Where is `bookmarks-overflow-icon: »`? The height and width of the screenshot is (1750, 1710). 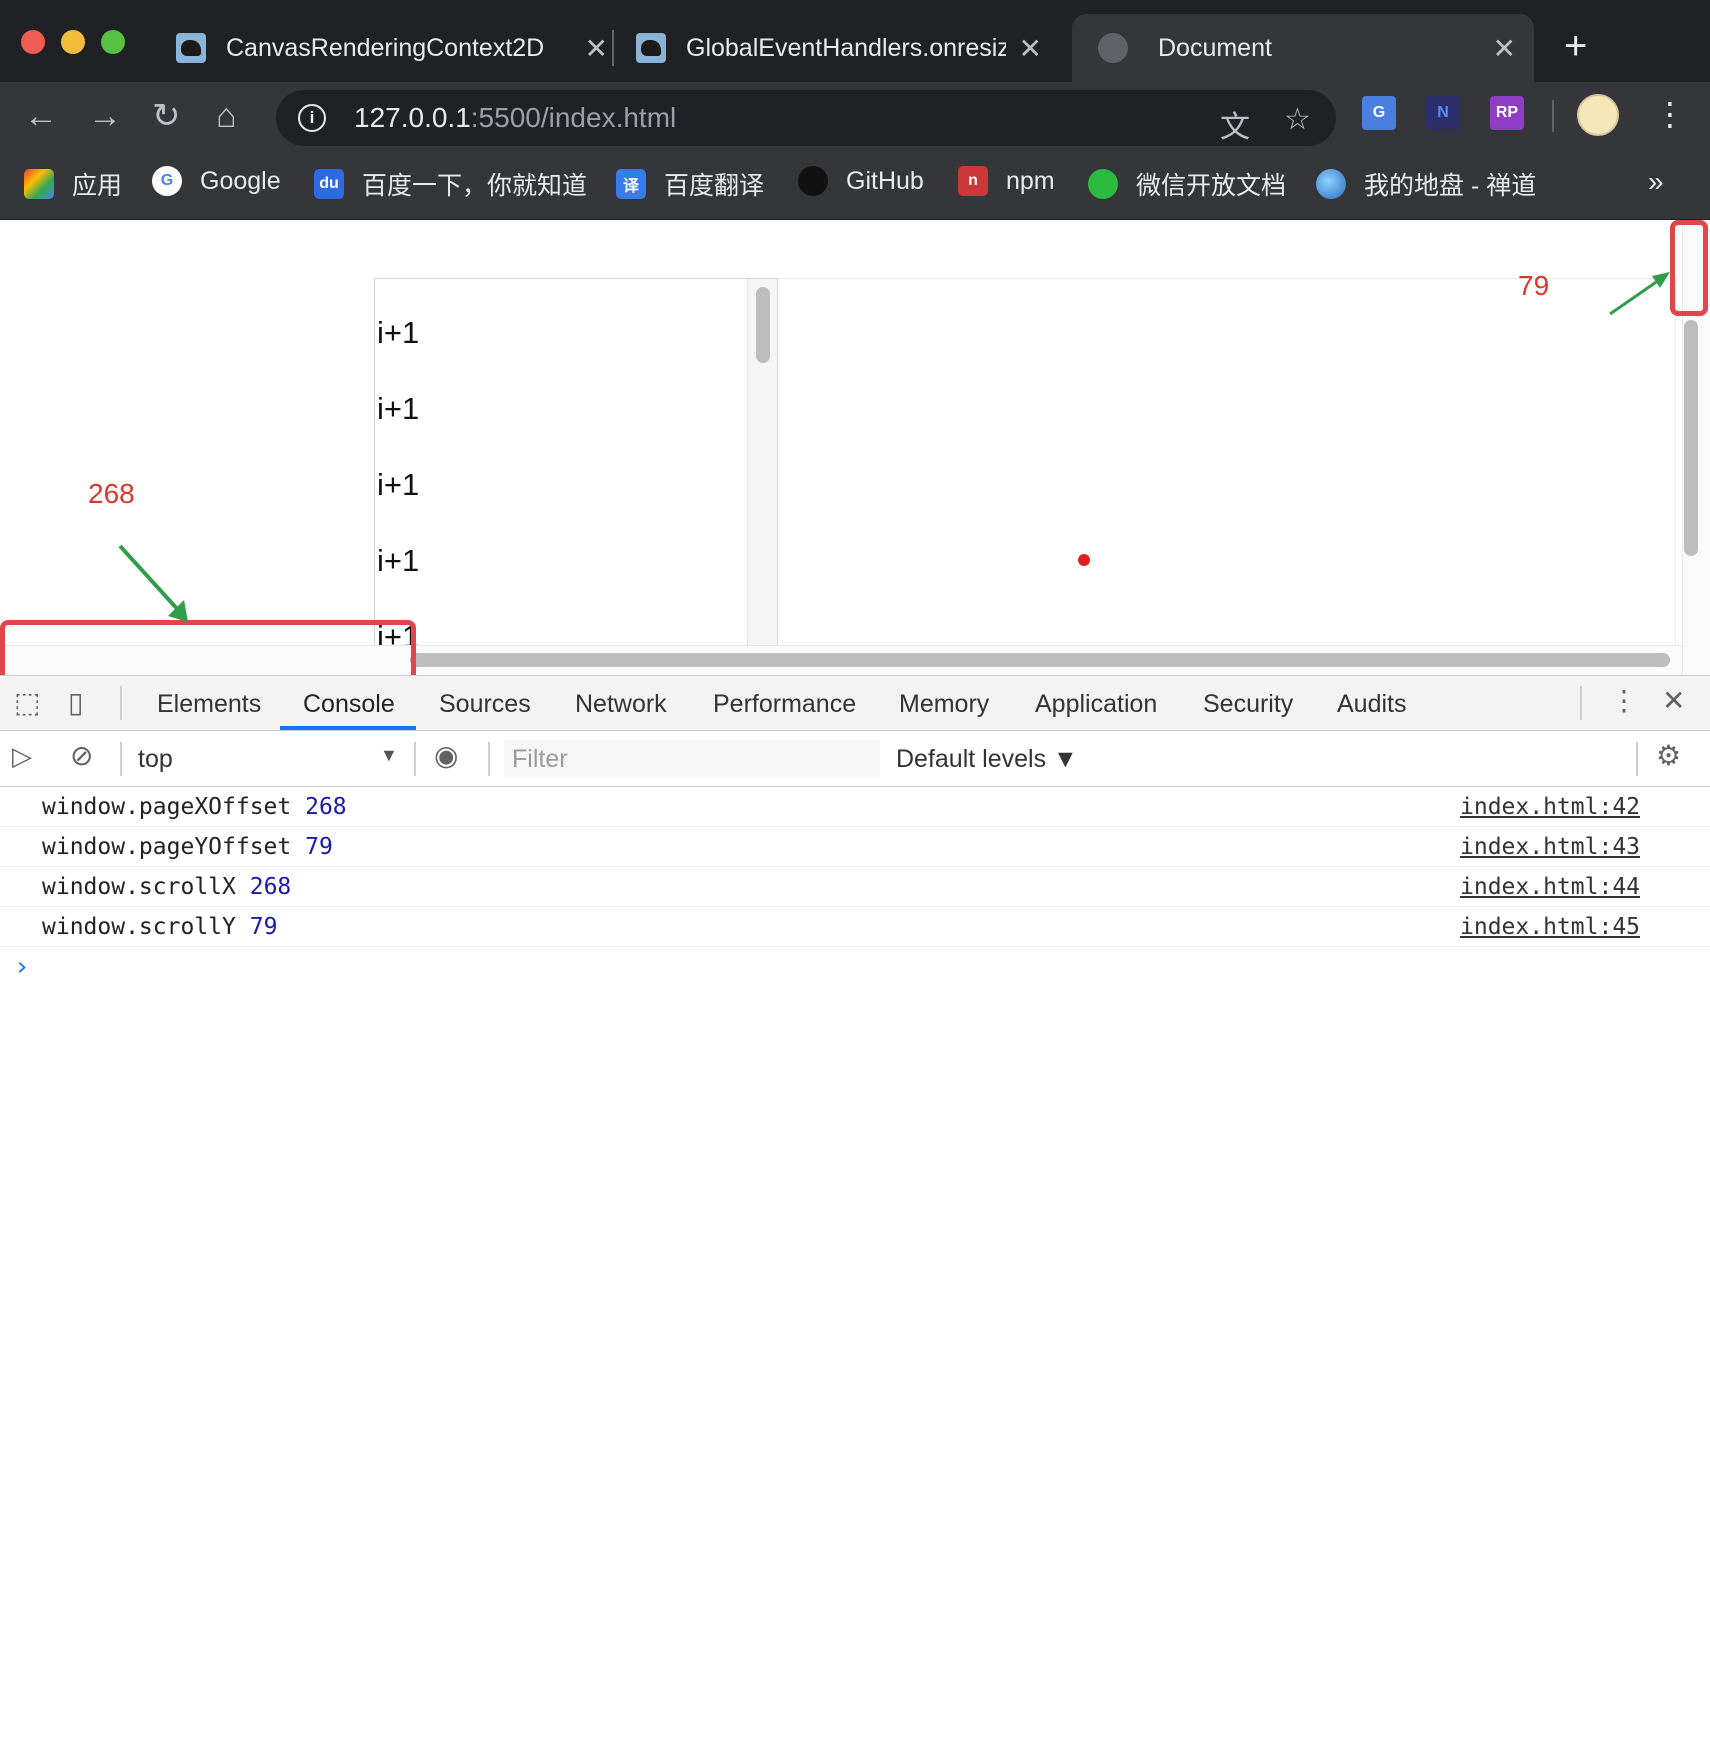 bookmarks-overflow-icon: » is located at coordinates (1656, 182).